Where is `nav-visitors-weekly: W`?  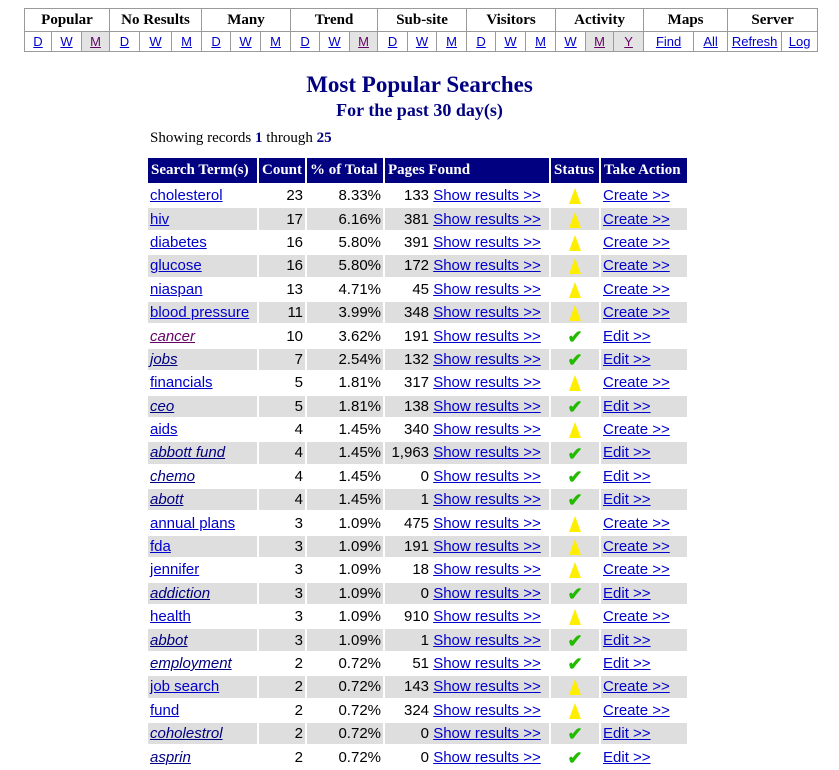
nav-visitors-weekly: W is located at coordinates (510, 41).